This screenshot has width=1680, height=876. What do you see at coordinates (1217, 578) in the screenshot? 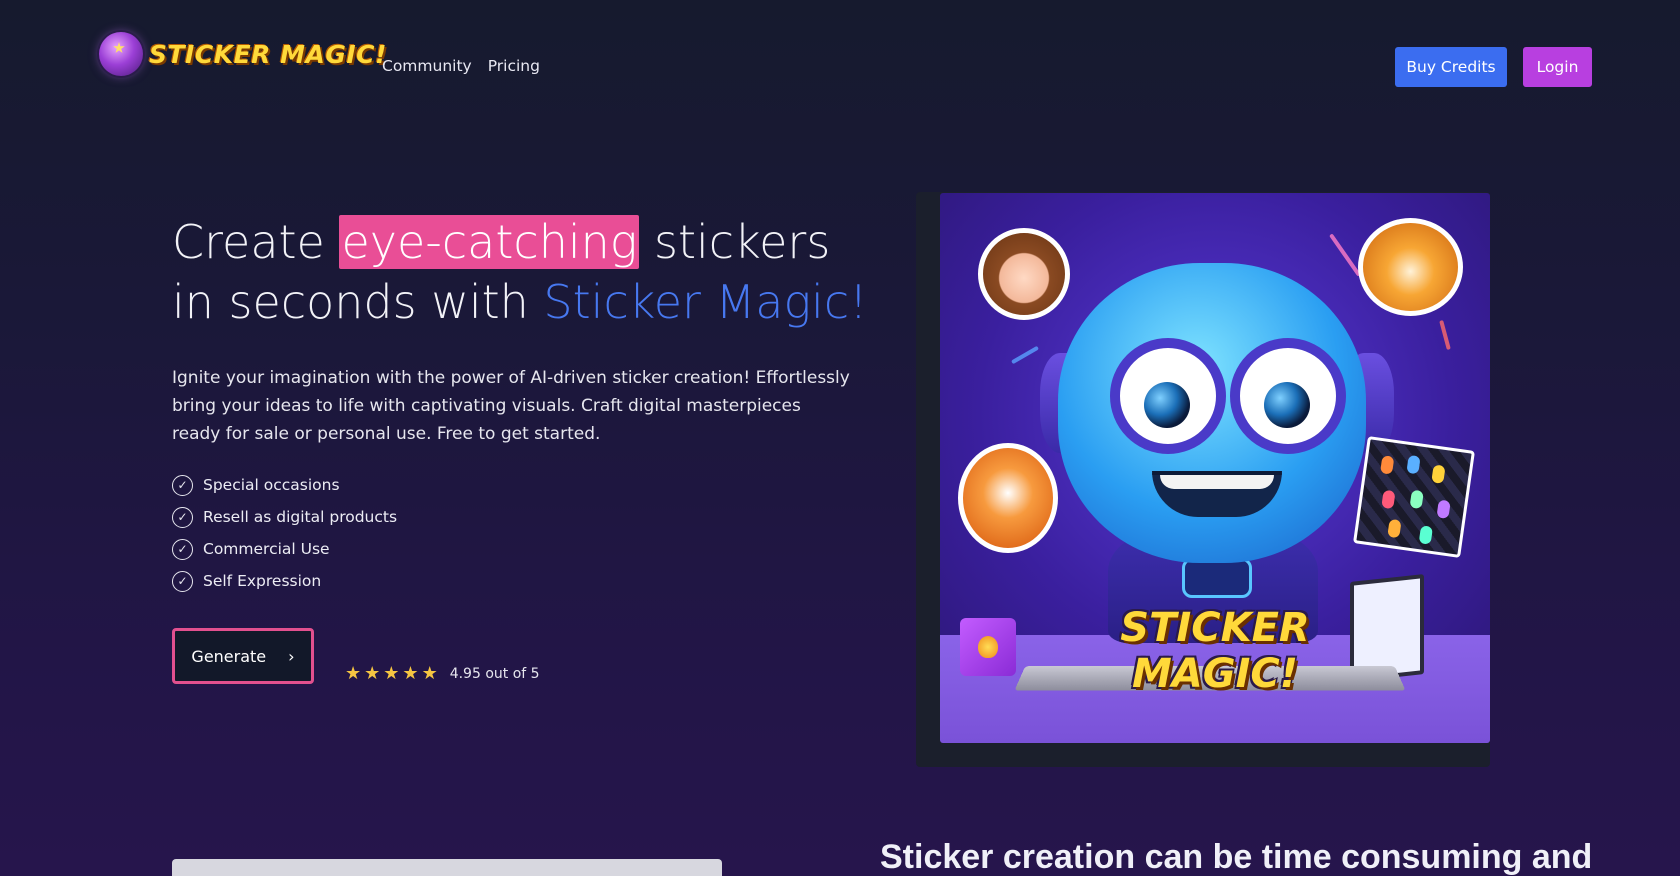
I see `robot-chest-screen` at bounding box center [1217, 578].